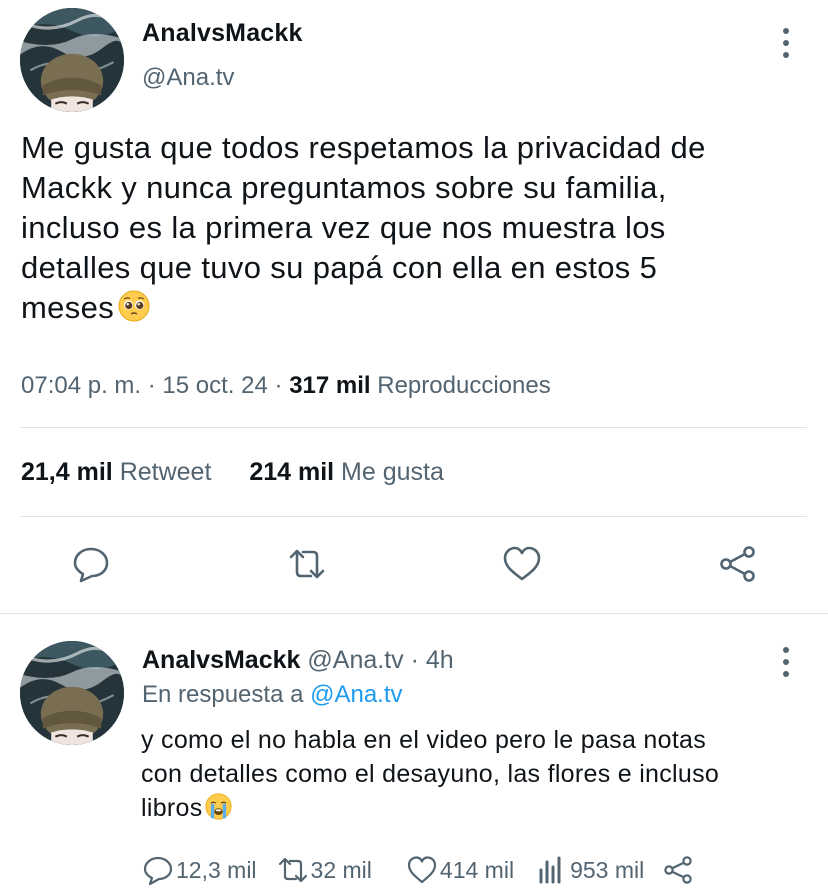 The image size is (828, 891). What do you see at coordinates (218, 806) in the screenshot?
I see `loudly-crying-face-icon` at bounding box center [218, 806].